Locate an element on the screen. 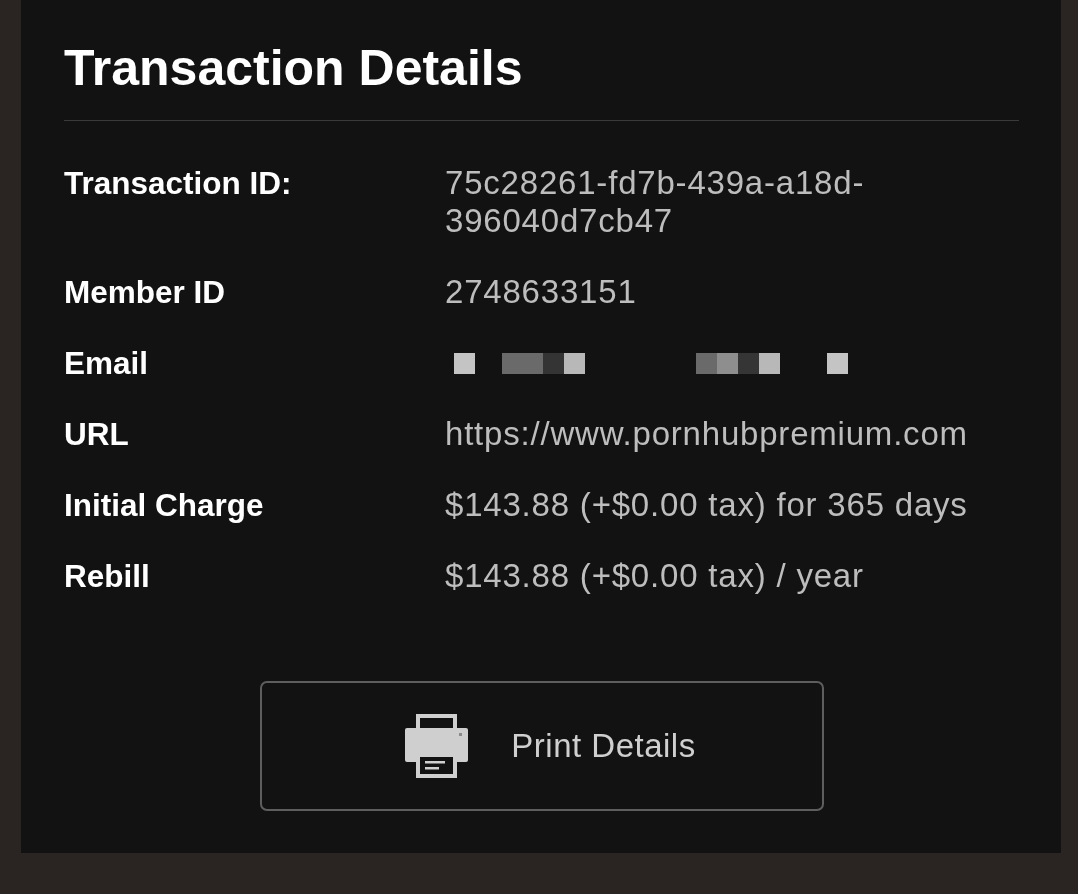  detail-label: Member ID is located at coordinates (145, 292).